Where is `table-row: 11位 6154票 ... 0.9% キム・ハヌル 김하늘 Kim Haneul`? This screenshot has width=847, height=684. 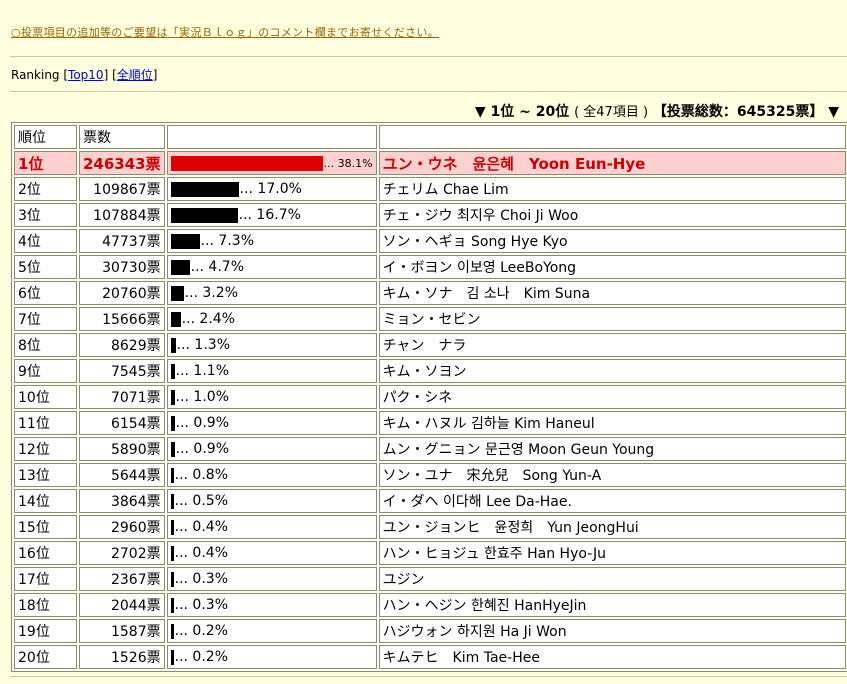 table-row: 11位 6154票 ... 0.9% キム・ハヌル 김하늘 Kim Haneul is located at coordinates (430, 423).